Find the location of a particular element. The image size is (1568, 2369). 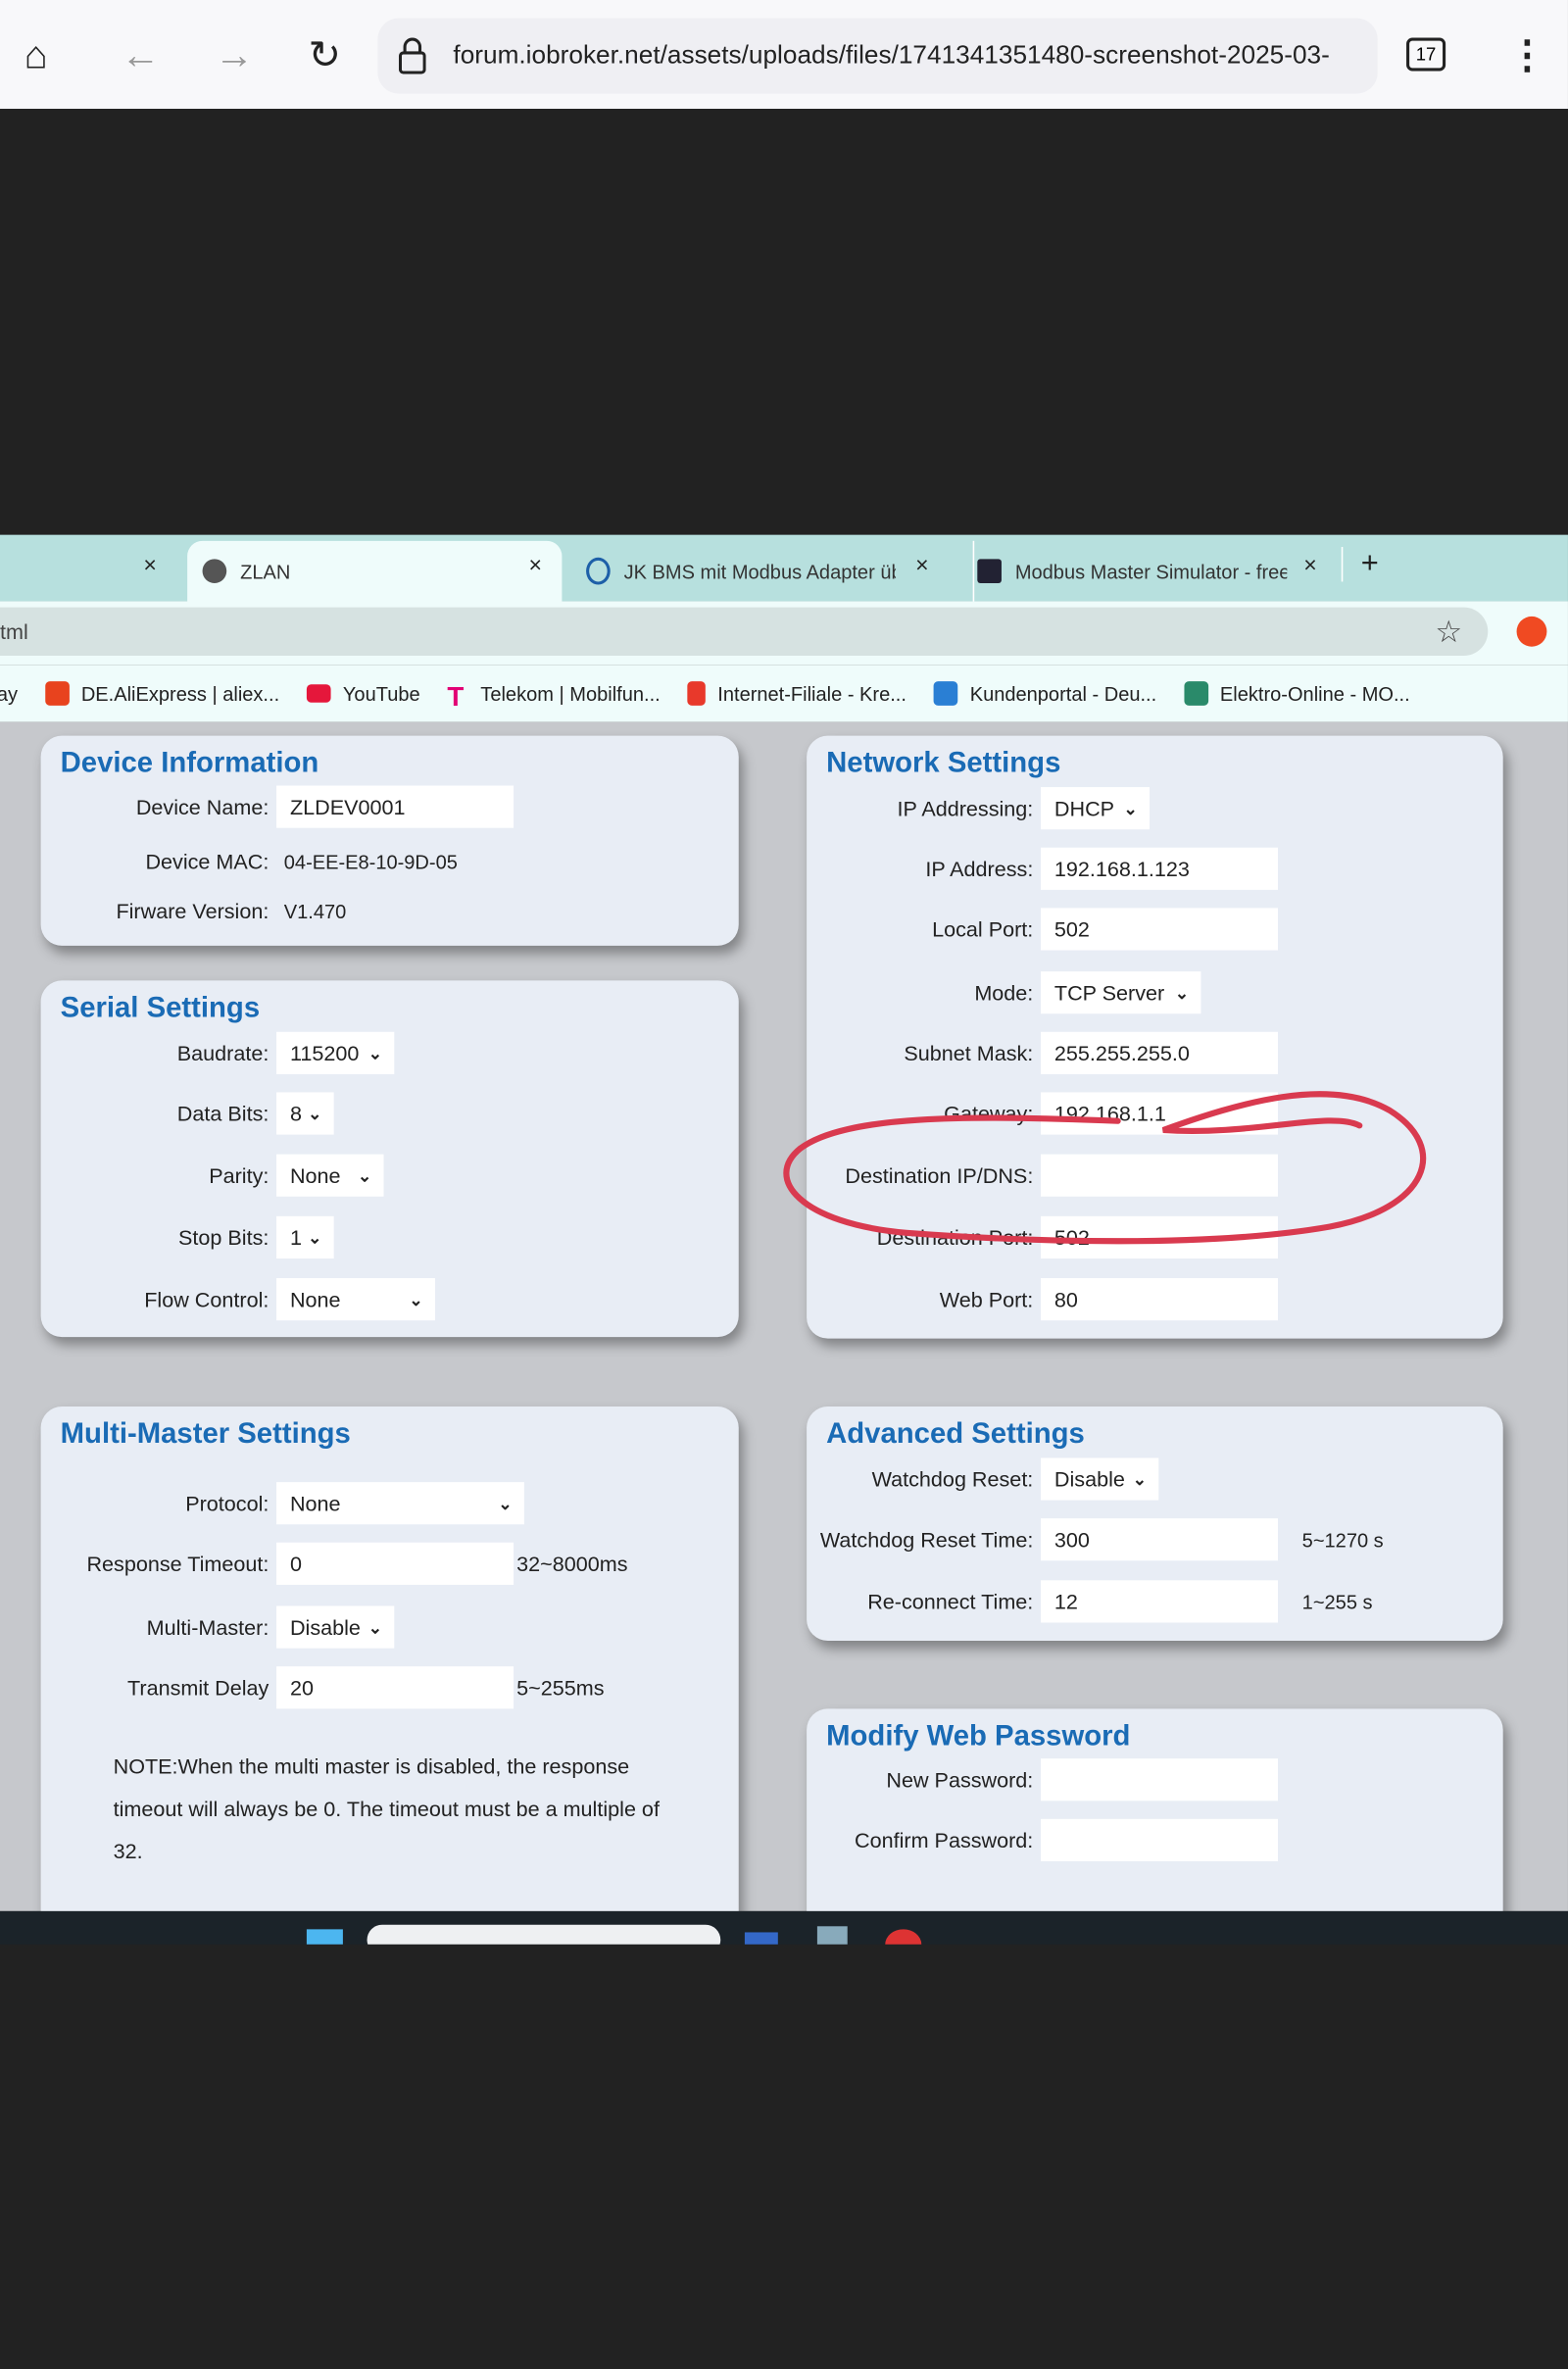

taskbar-search is located at coordinates (544, 1934).